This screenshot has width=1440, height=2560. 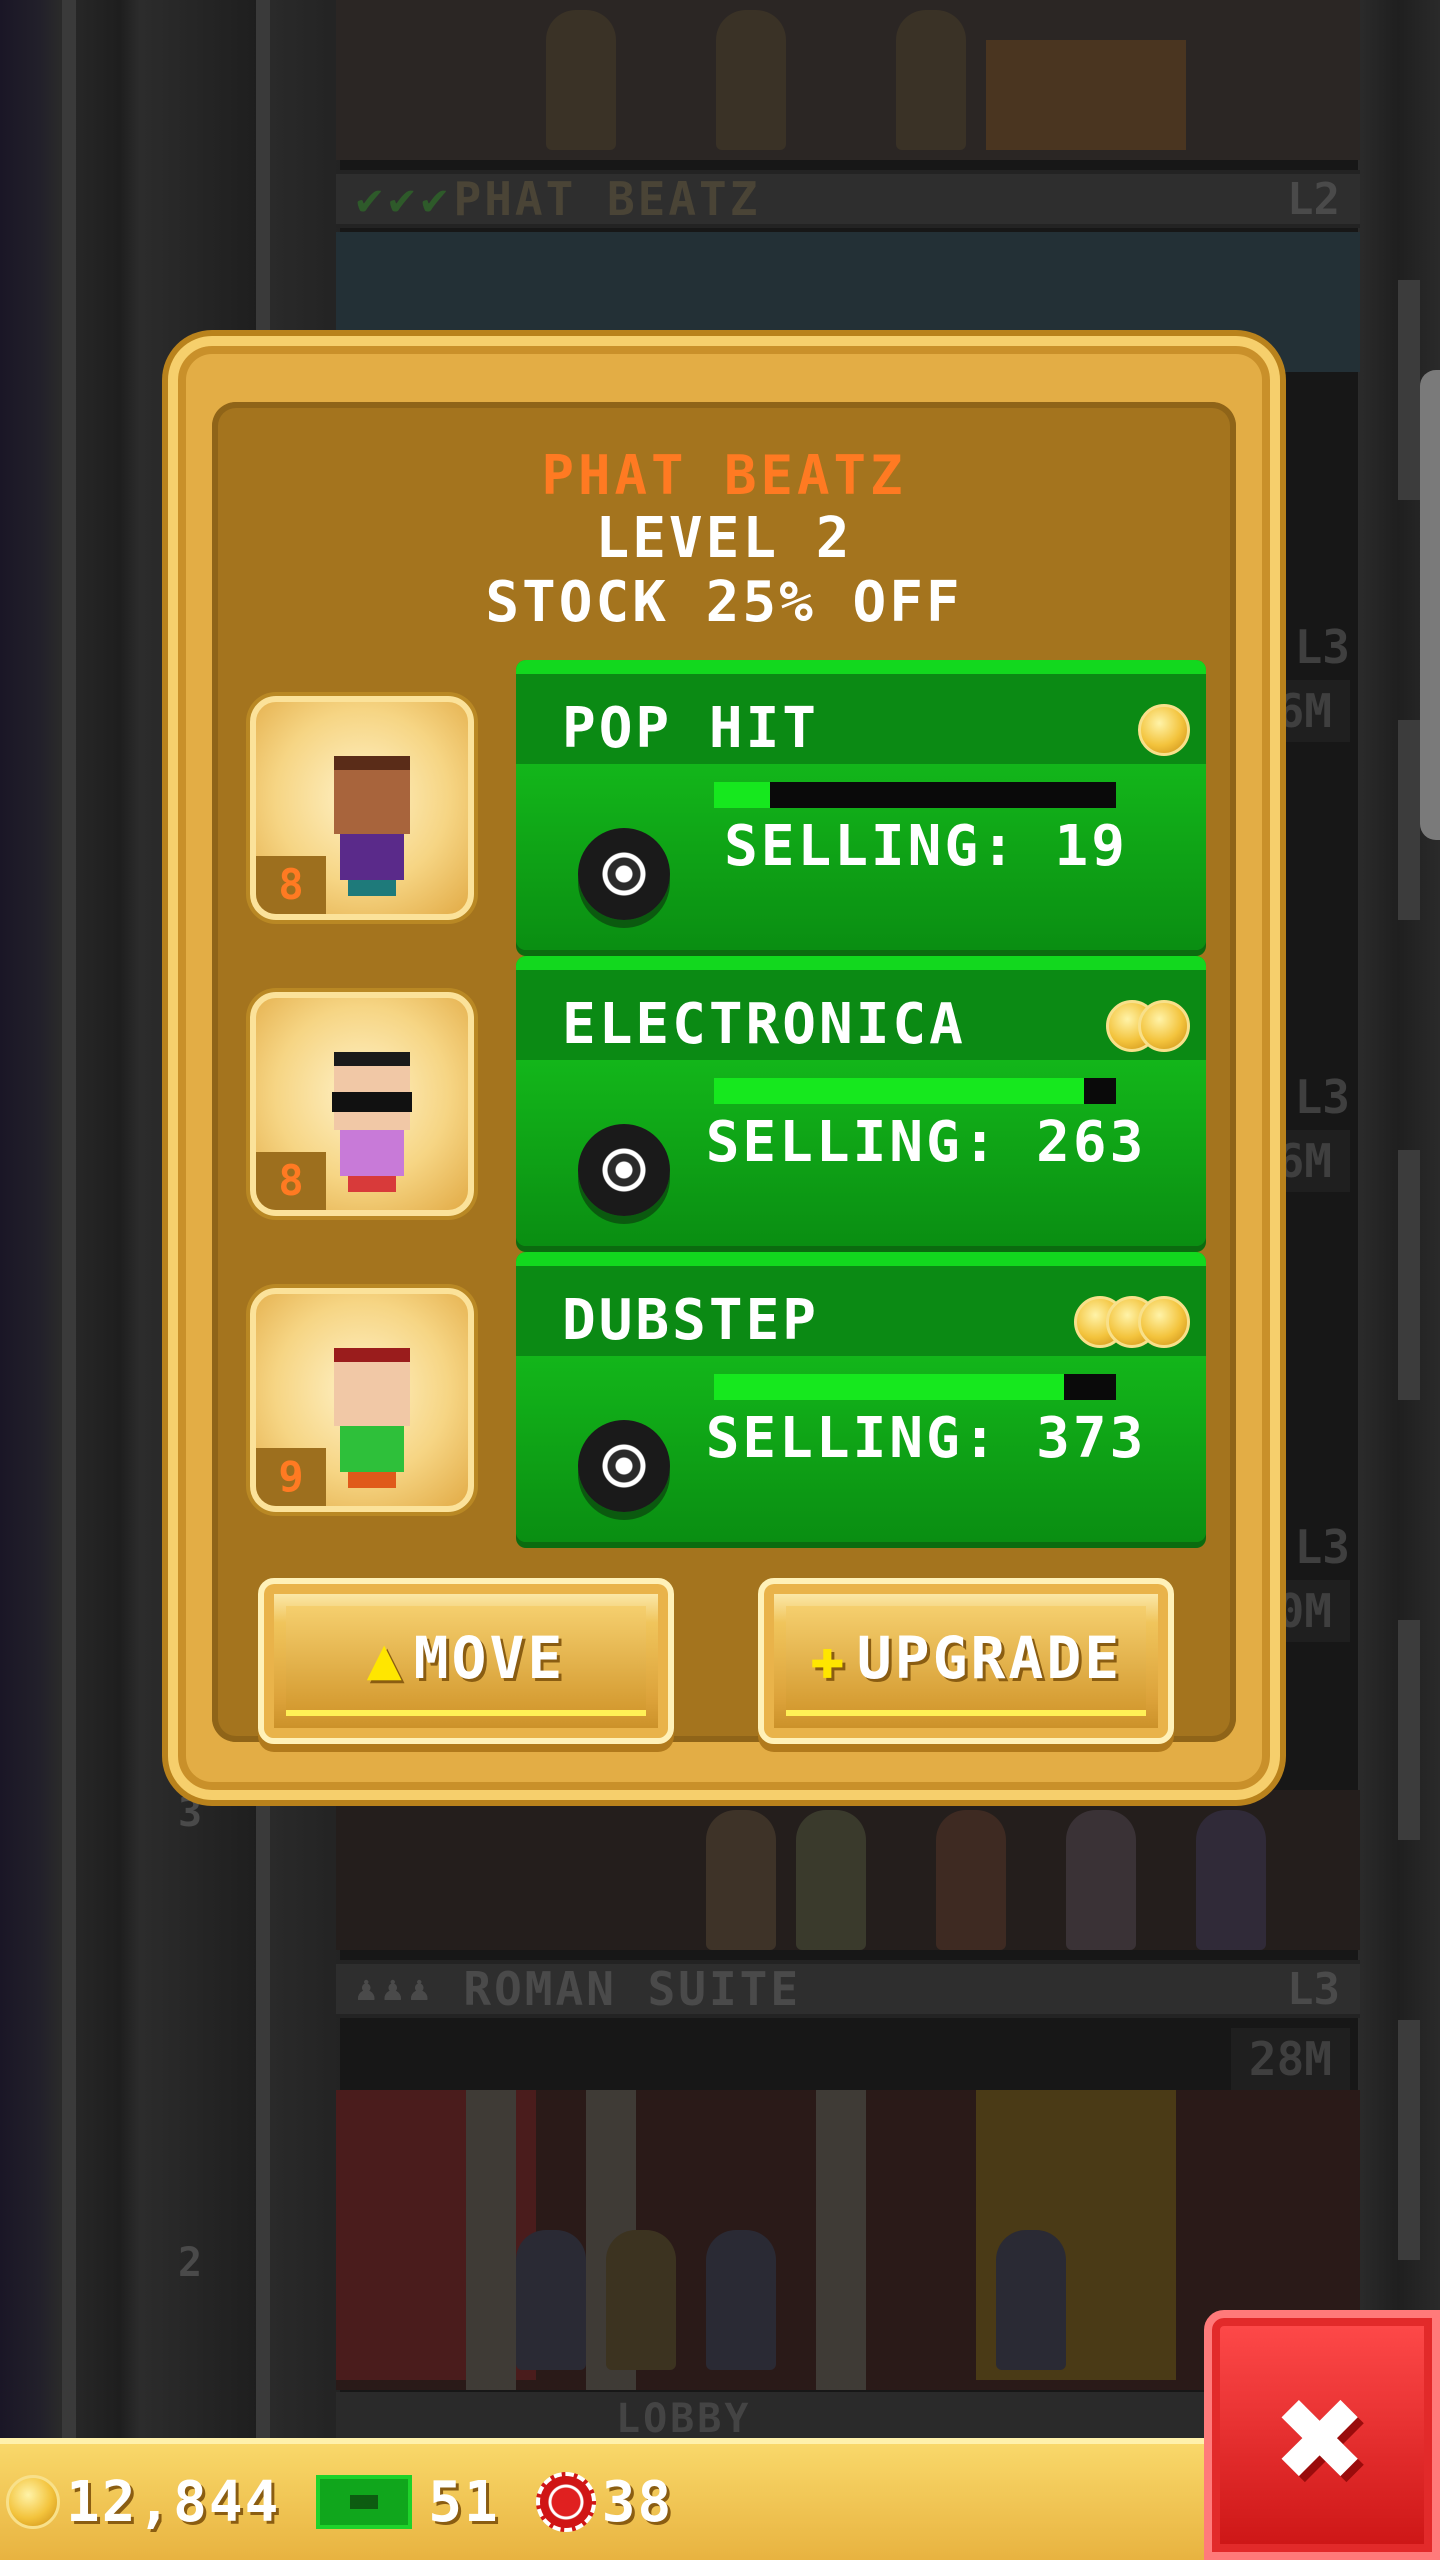 I want to click on upgrade-button-face: ✚ UPGRADE, so click(x=966, y=1661).